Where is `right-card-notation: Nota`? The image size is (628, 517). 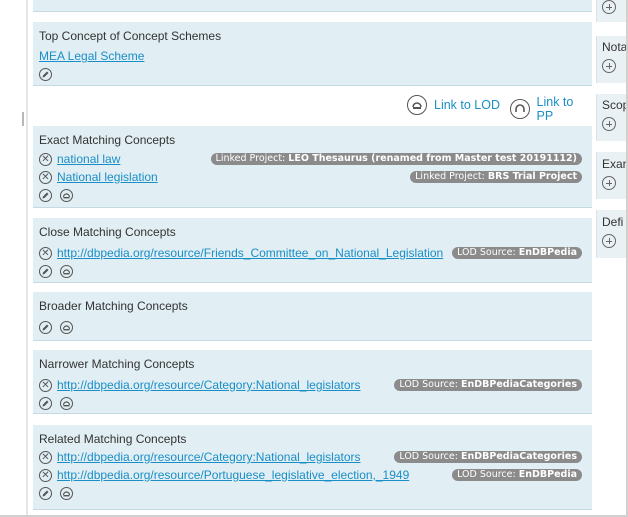 right-card-notation: Nota is located at coordinates (612, 59).